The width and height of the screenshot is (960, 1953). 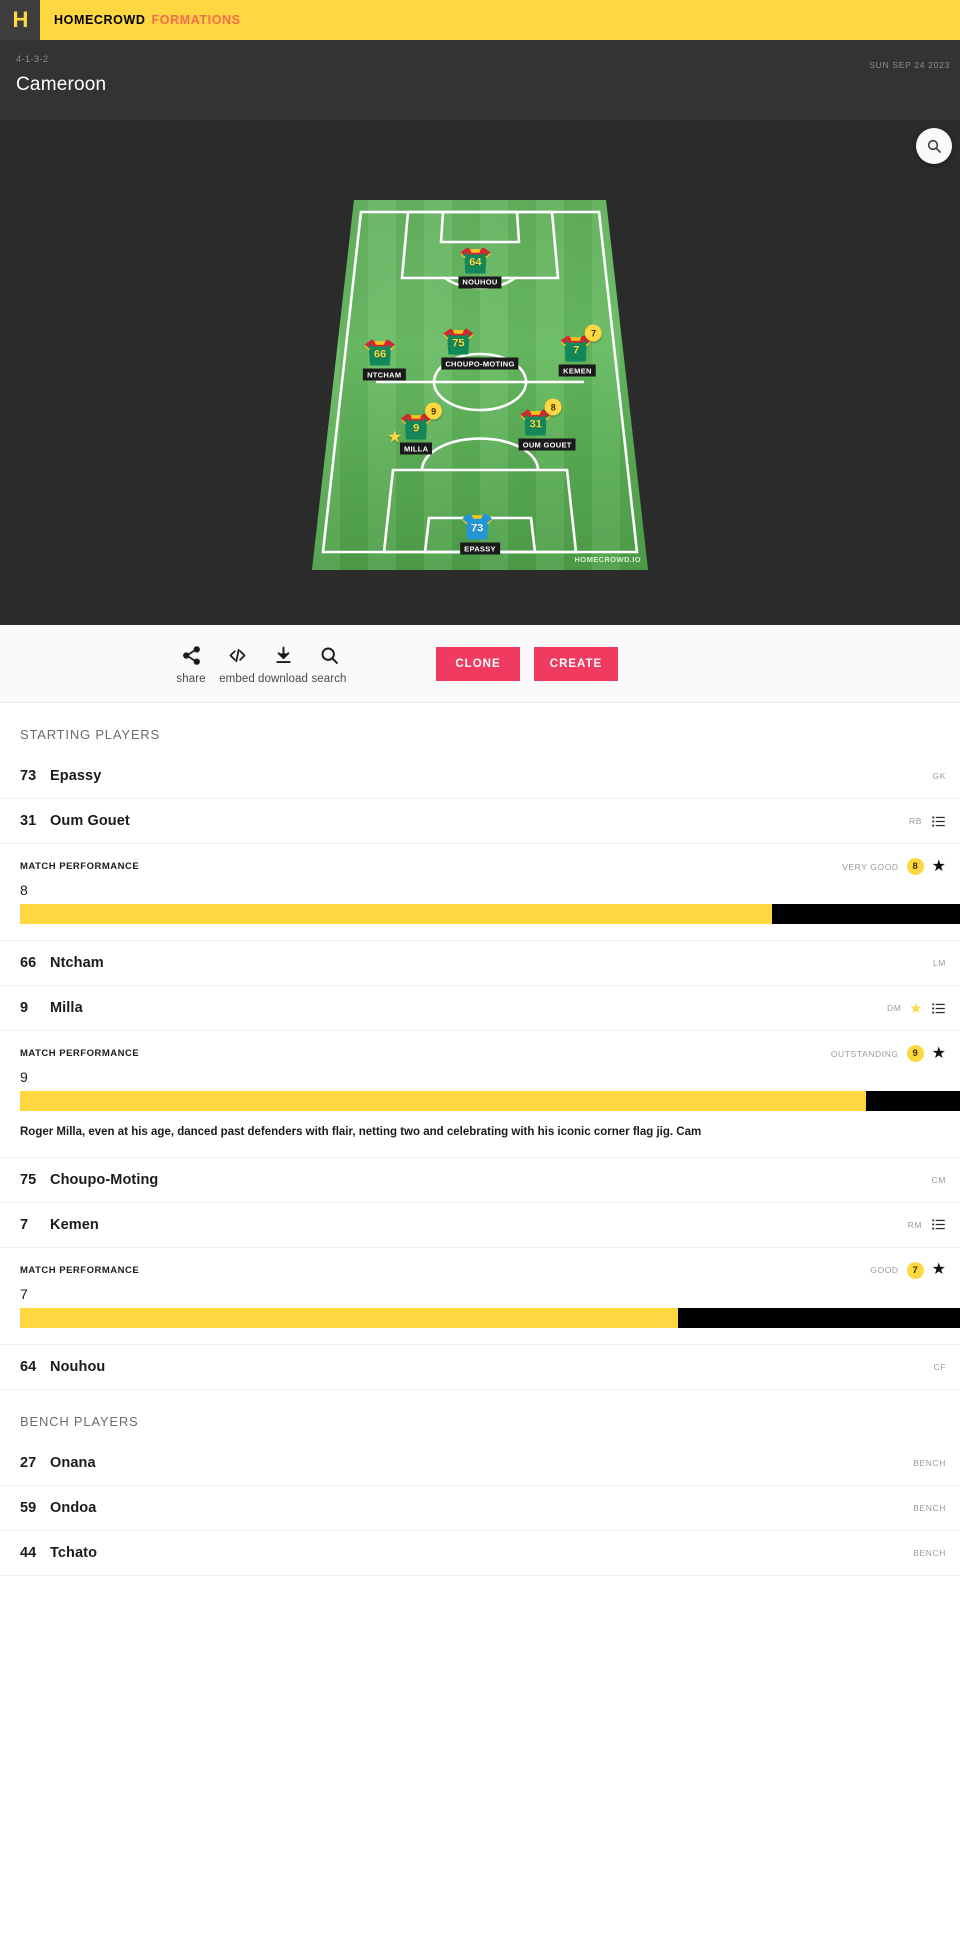 What do you see at coordinates (480, 1180) in the screenshot?
I see `player-row: 75 Choupo-Moting CM` at bounding box center [480, 1180].